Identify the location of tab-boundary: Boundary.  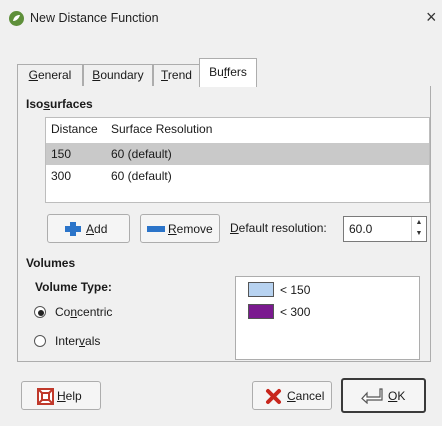
(118, 75).